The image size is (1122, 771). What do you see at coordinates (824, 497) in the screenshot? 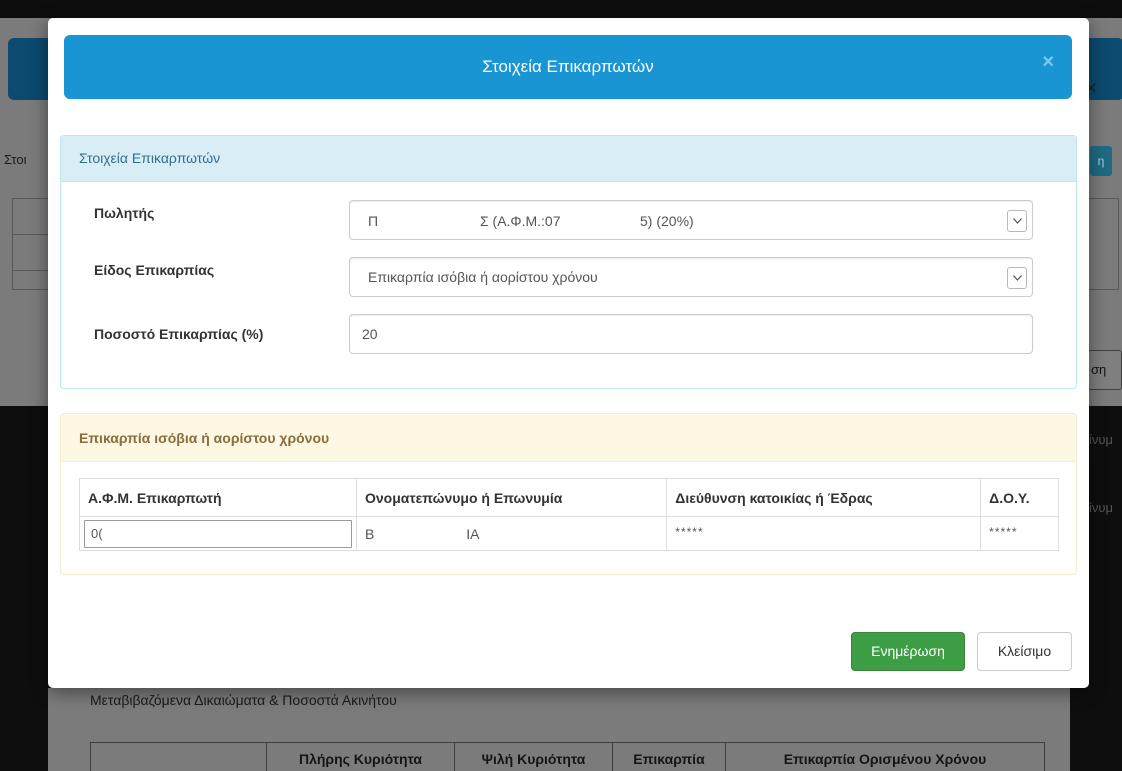
I see `column-header-address: Διεύθυνση κατοικίας ή Έδρας` at bounding box center [824, 497].